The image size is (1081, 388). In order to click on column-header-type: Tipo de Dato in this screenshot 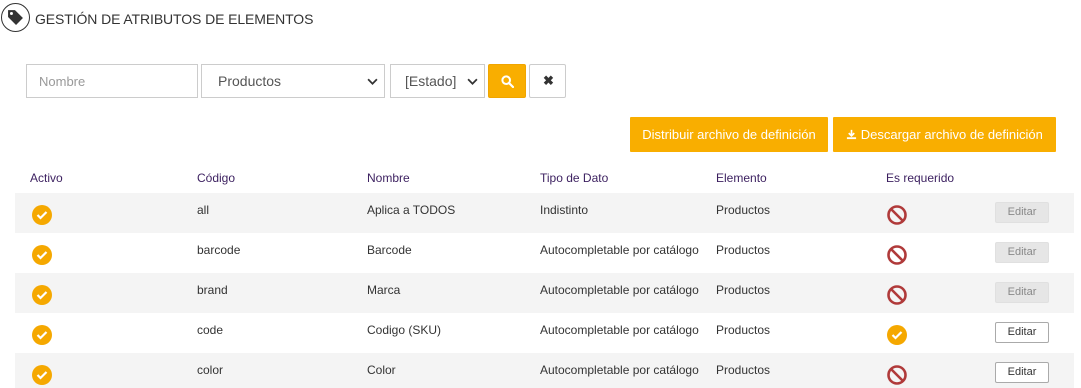, I will do `click(574, 178)`.